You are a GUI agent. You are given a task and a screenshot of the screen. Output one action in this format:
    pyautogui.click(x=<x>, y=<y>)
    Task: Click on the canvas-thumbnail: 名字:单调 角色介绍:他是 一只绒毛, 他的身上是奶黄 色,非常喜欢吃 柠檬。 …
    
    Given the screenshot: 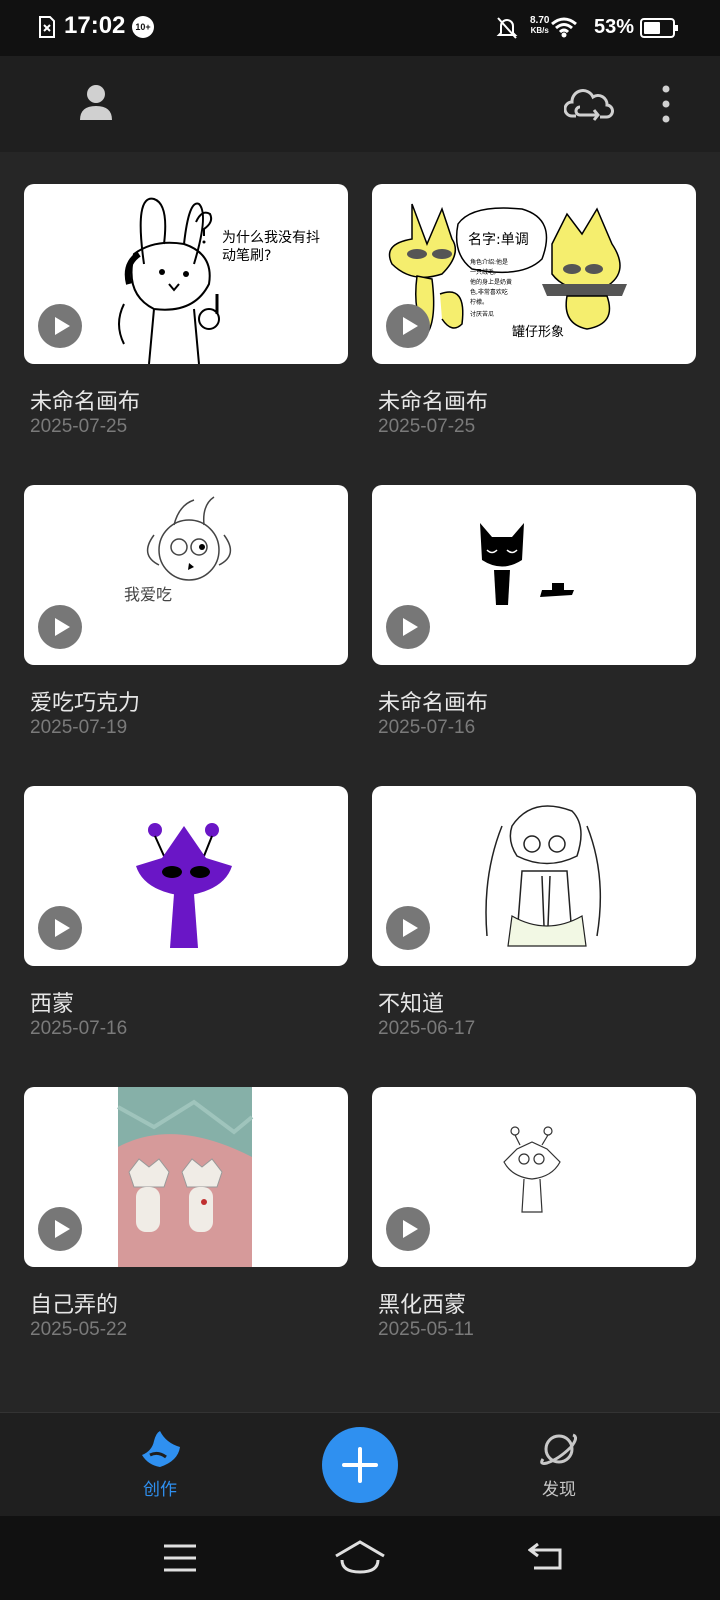 What is the action you would take?
    pyautogui.click(x=534, y=274)
    